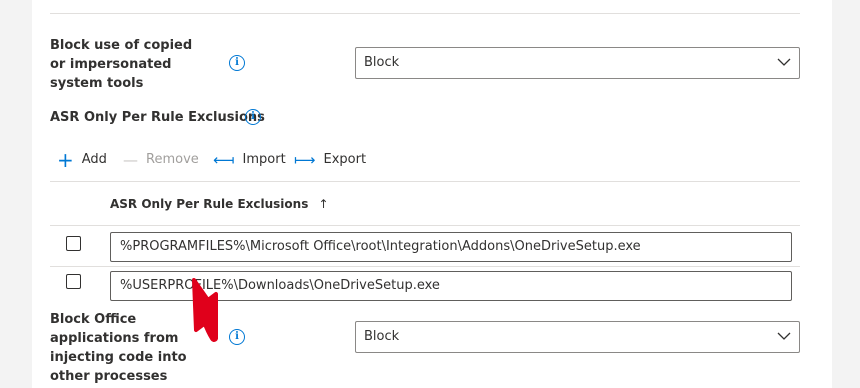  What do you see at coordinates (305, 160) in the screenshot?
I see `export-arrow-icon: ⟼` at bounding box center [305, 160].